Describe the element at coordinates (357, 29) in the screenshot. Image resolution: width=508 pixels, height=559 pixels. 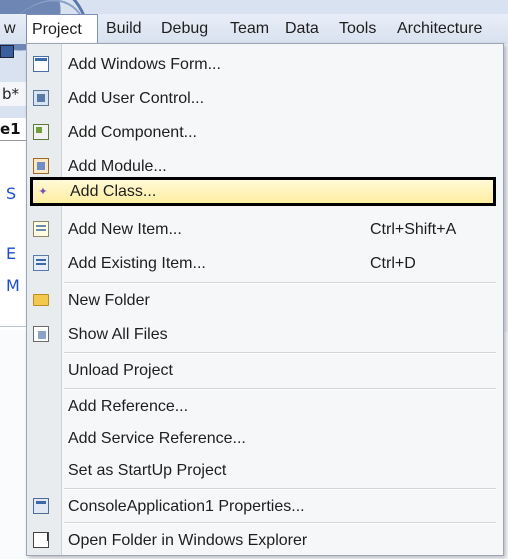
I see `menu-tools: Tools` at that location.